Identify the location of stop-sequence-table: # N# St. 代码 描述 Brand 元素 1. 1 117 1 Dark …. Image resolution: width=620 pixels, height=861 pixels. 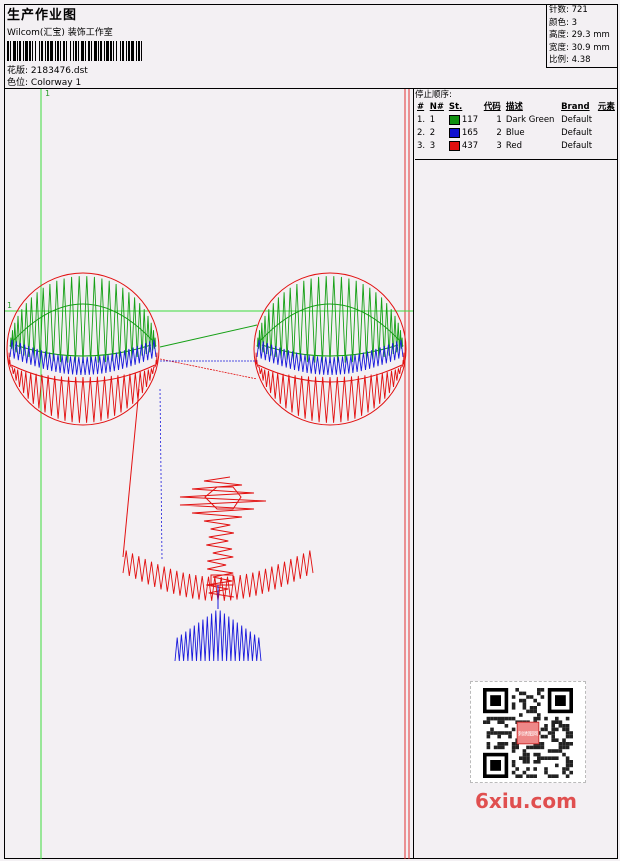
(516, 127).